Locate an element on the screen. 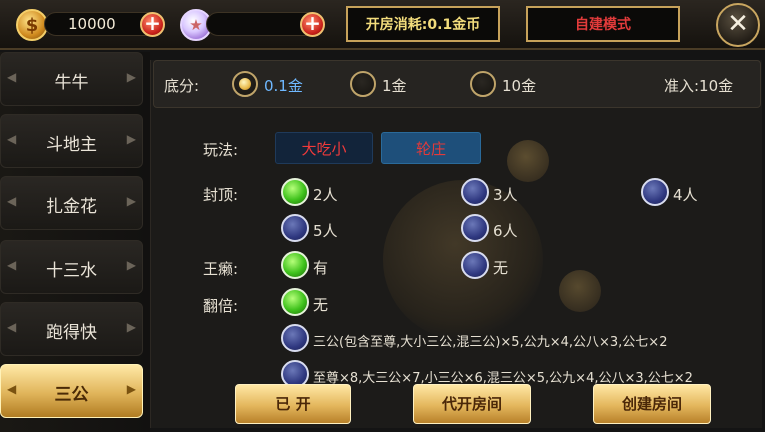  top-bar: $ 10000 + ★ + 开房消耗:0.1金币 自建模式 ✕ is located at coordinates (382, 25).